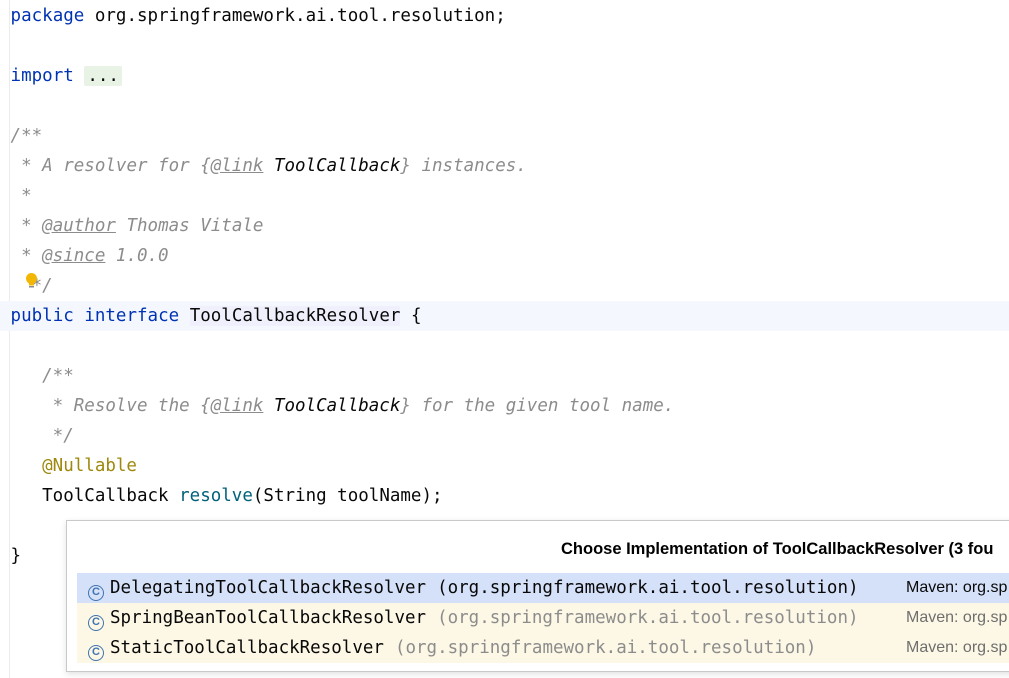 This screenshot has width=1009, height=678. What do you see at coordinates (47, 16) in the screenshot?
I see `package-keyword: package` at bounding box center [47, 16].